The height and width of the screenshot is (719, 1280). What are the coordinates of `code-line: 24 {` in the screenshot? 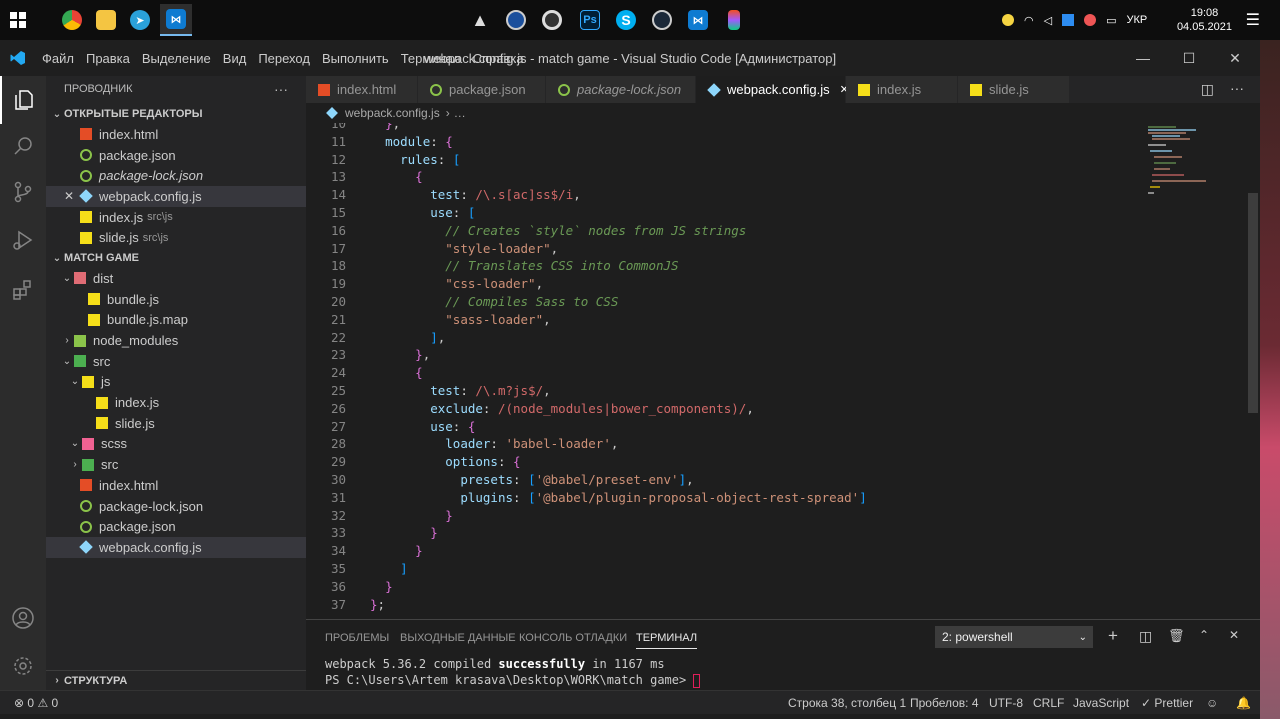 It's located at (726, 373).